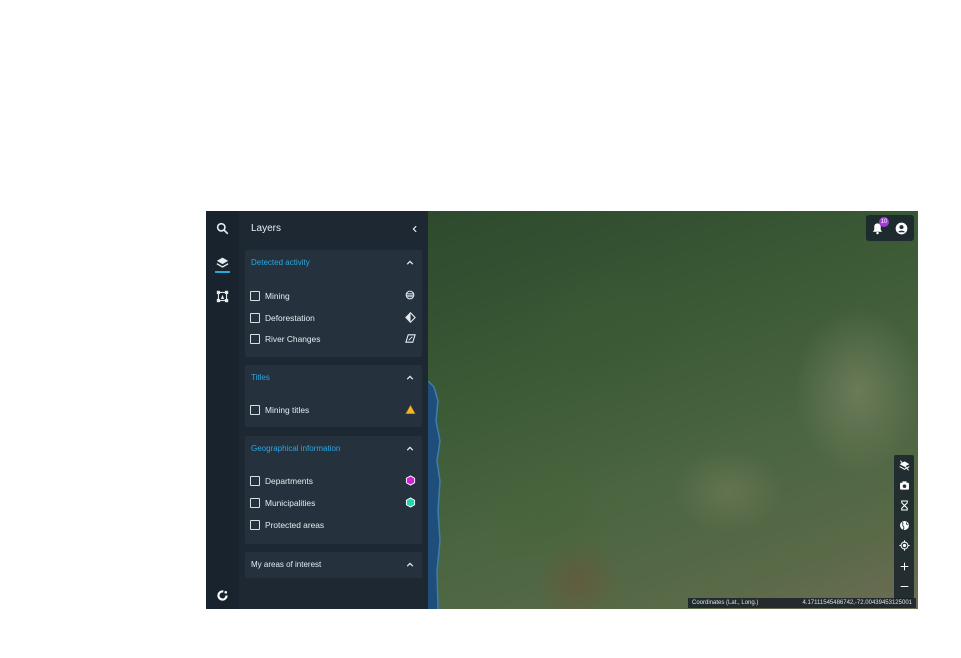 Image resolution: width=961 pixels, height=658 pixels. I want to click on locate-button, so click(904, 545).